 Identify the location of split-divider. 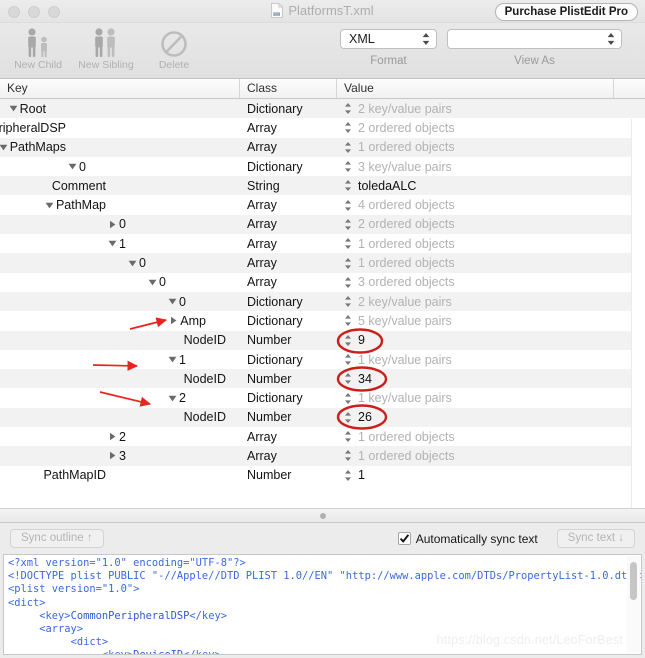
(322, 515).